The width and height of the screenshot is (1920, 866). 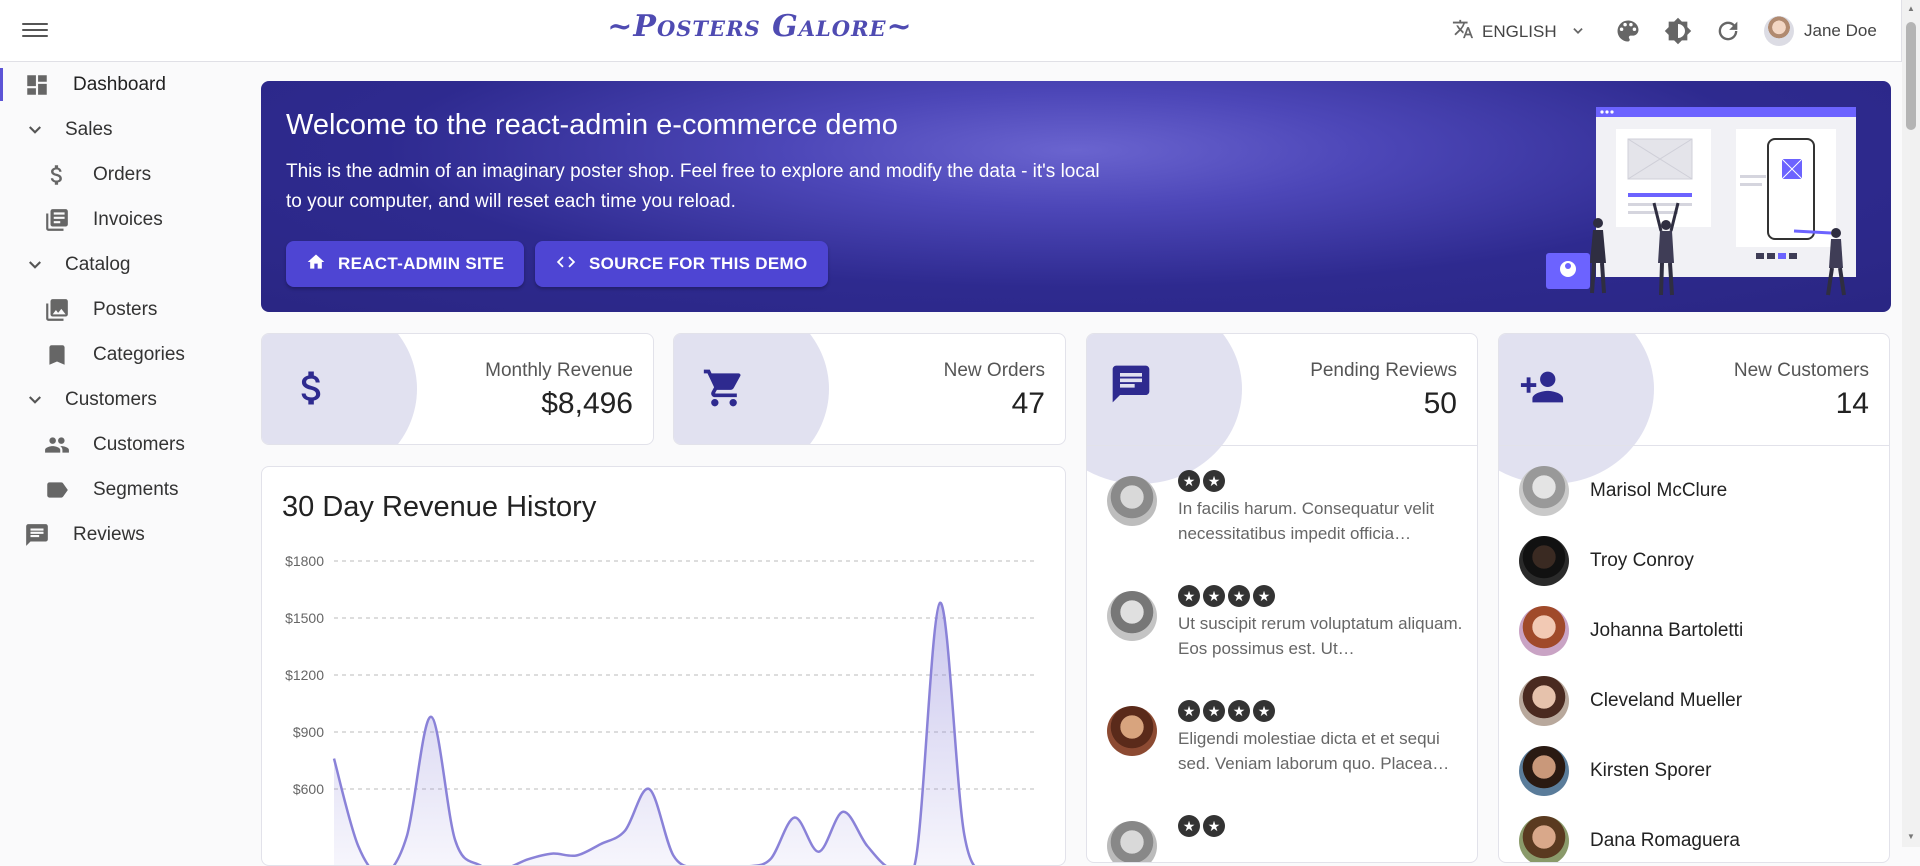 What do you see at coordinates (128, 219) in the screenshot?
I see `sidebar-item-label: Invoices` at bounding box center [128, 219].